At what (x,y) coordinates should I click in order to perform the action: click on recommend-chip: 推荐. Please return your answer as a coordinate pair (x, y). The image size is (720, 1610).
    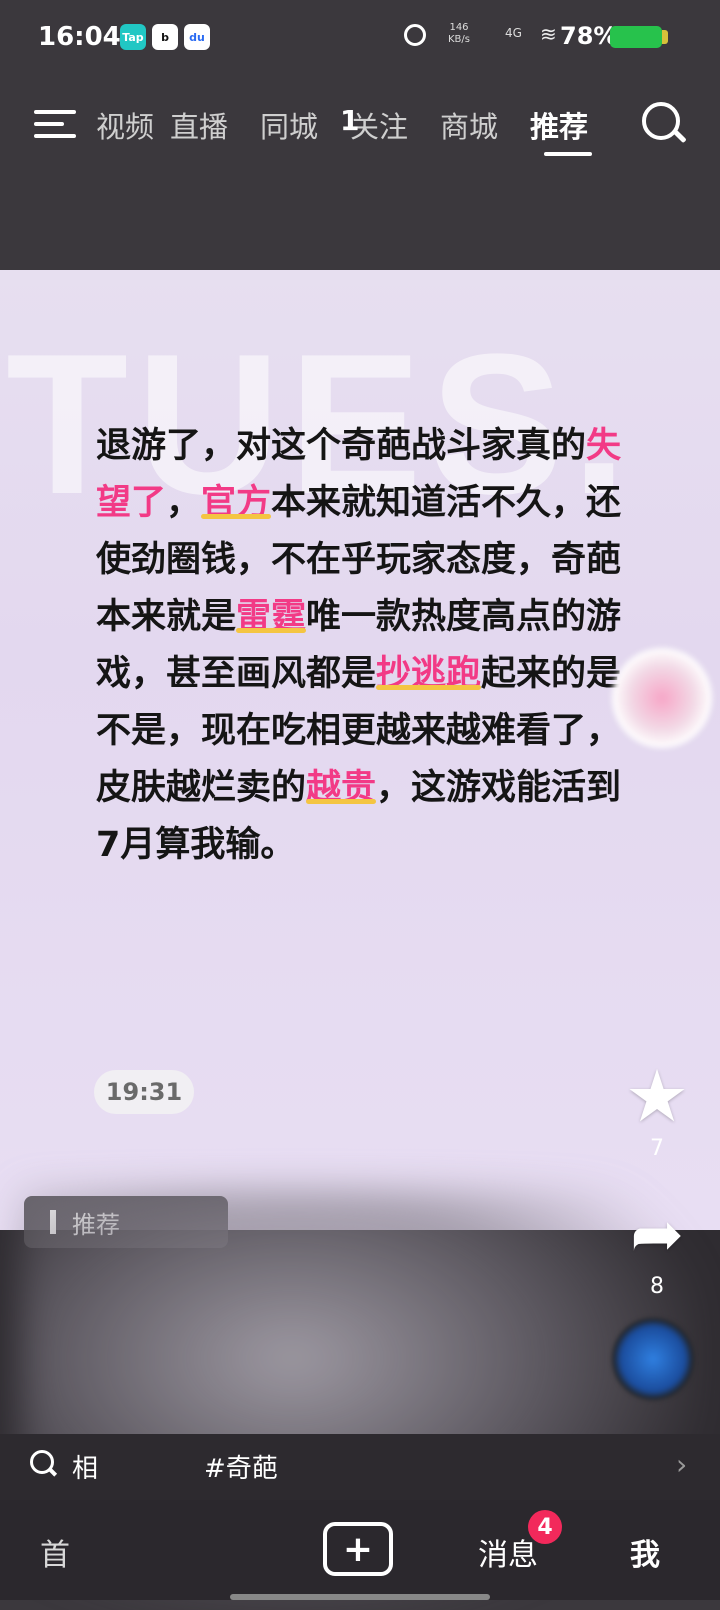
    Looking at the image, I should click on (126, 1222).